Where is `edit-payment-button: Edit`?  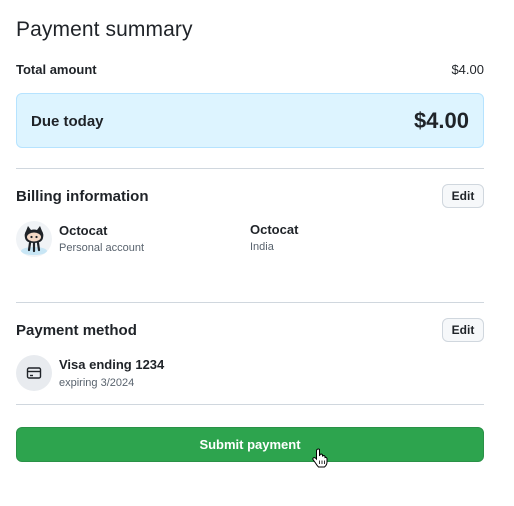 edit-payment-button: Edit is located at coordinates (463, 330).